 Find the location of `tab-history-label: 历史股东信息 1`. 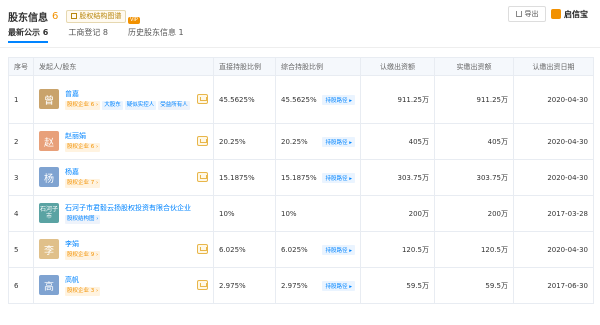

tab-history-label: 历史股东信息 1 is located at coordinates (156, 32).